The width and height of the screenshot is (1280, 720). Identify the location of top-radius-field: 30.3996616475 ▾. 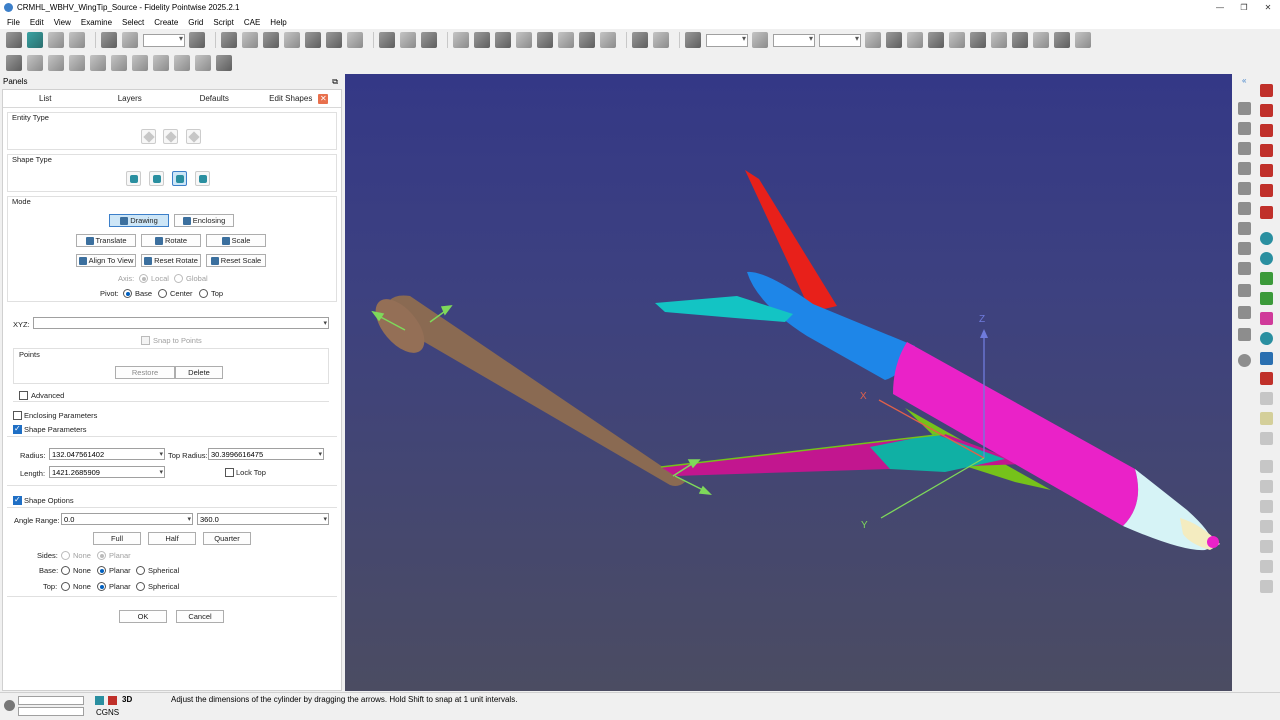
(266, 454).